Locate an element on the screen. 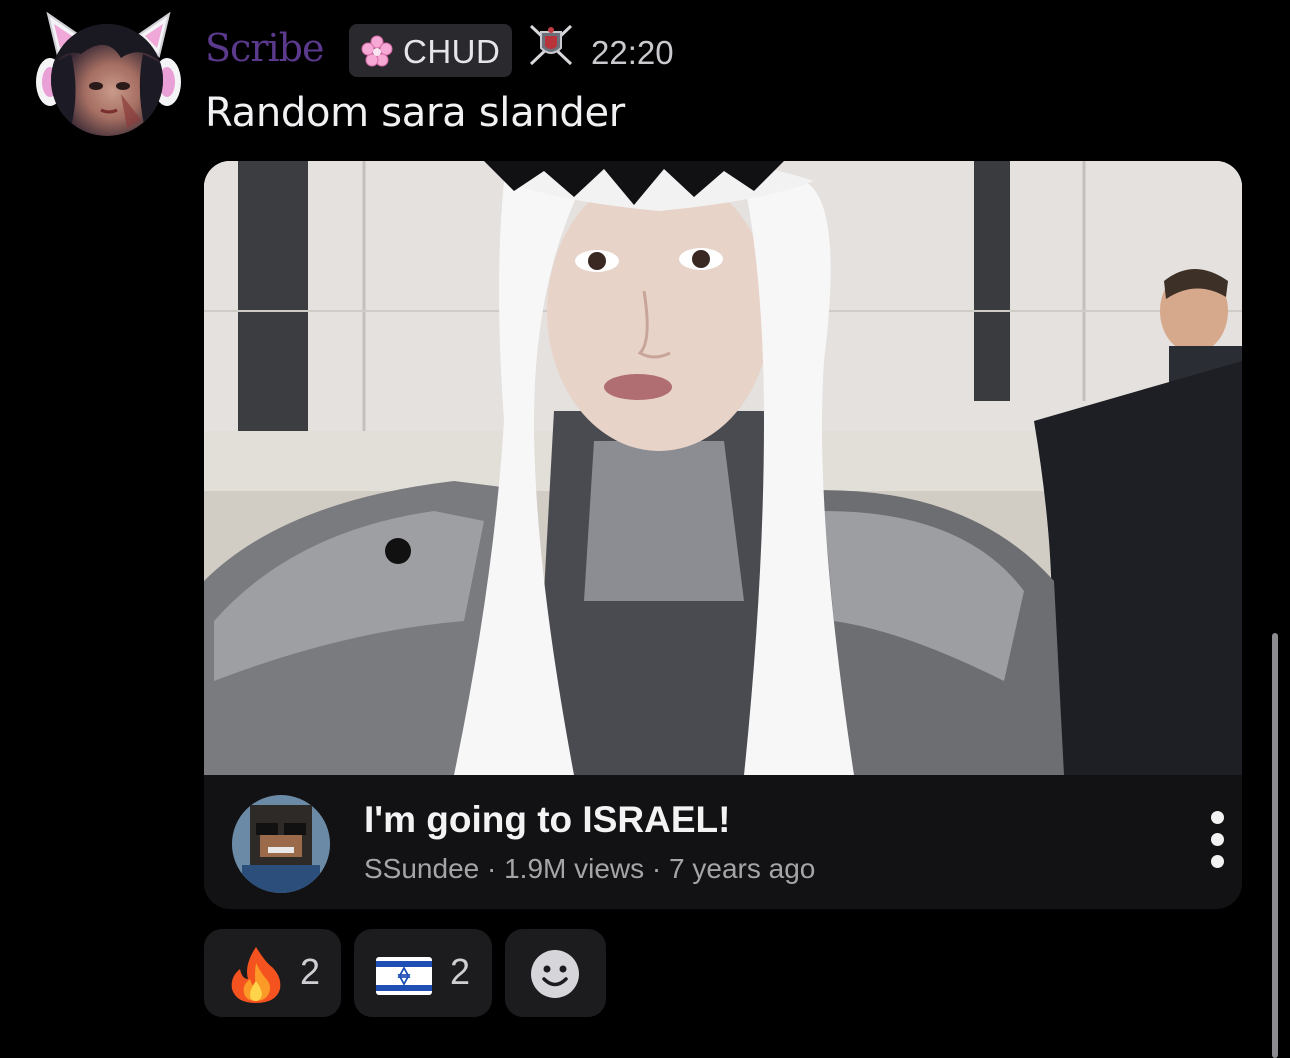  israel-flag-emoji-icon is located at coordinates (404, 976).